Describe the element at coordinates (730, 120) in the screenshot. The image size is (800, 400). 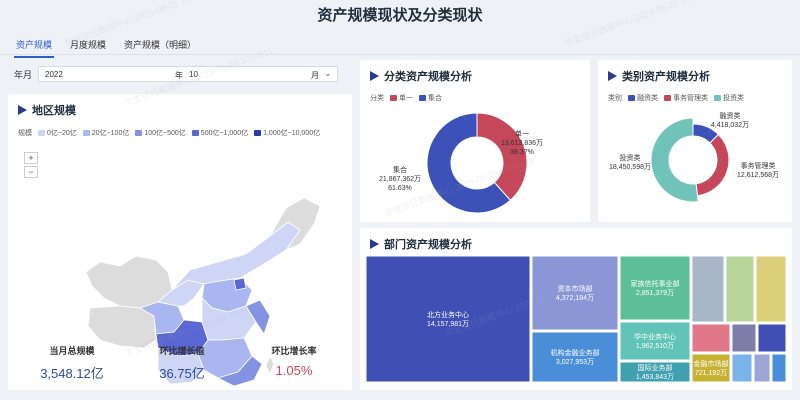
I see `slice-label-financing: 融资类 4,418,032万` at that location.